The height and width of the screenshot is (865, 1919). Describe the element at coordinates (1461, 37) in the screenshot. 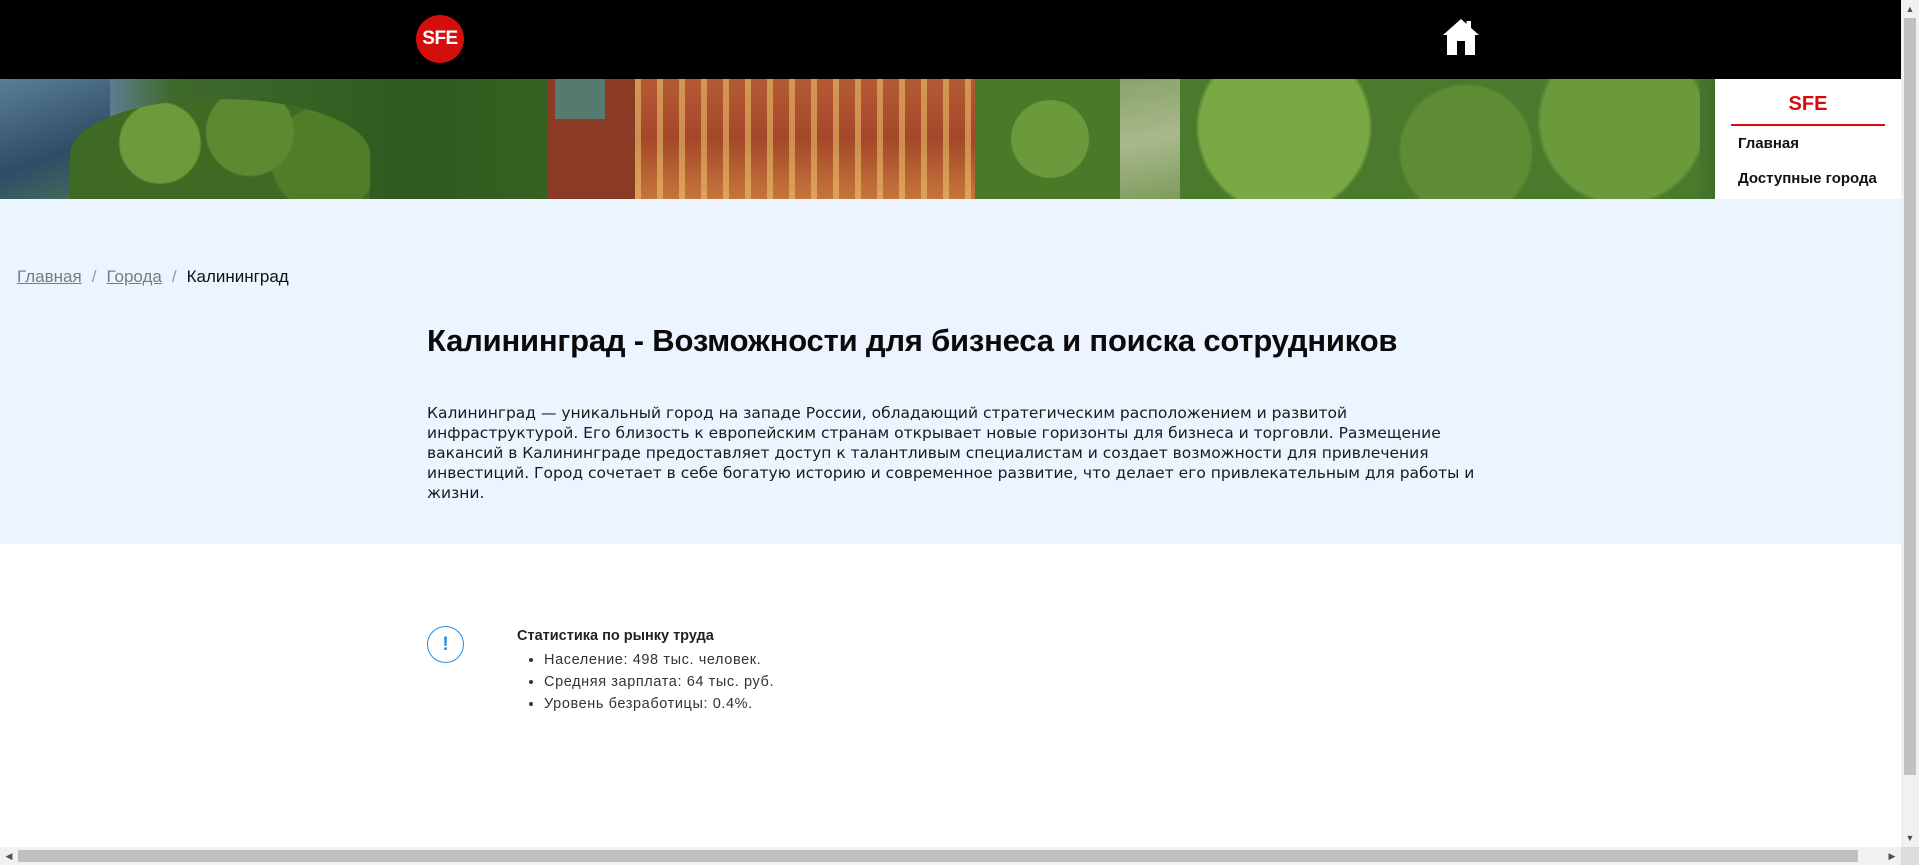

I see `home-icon` at that location.